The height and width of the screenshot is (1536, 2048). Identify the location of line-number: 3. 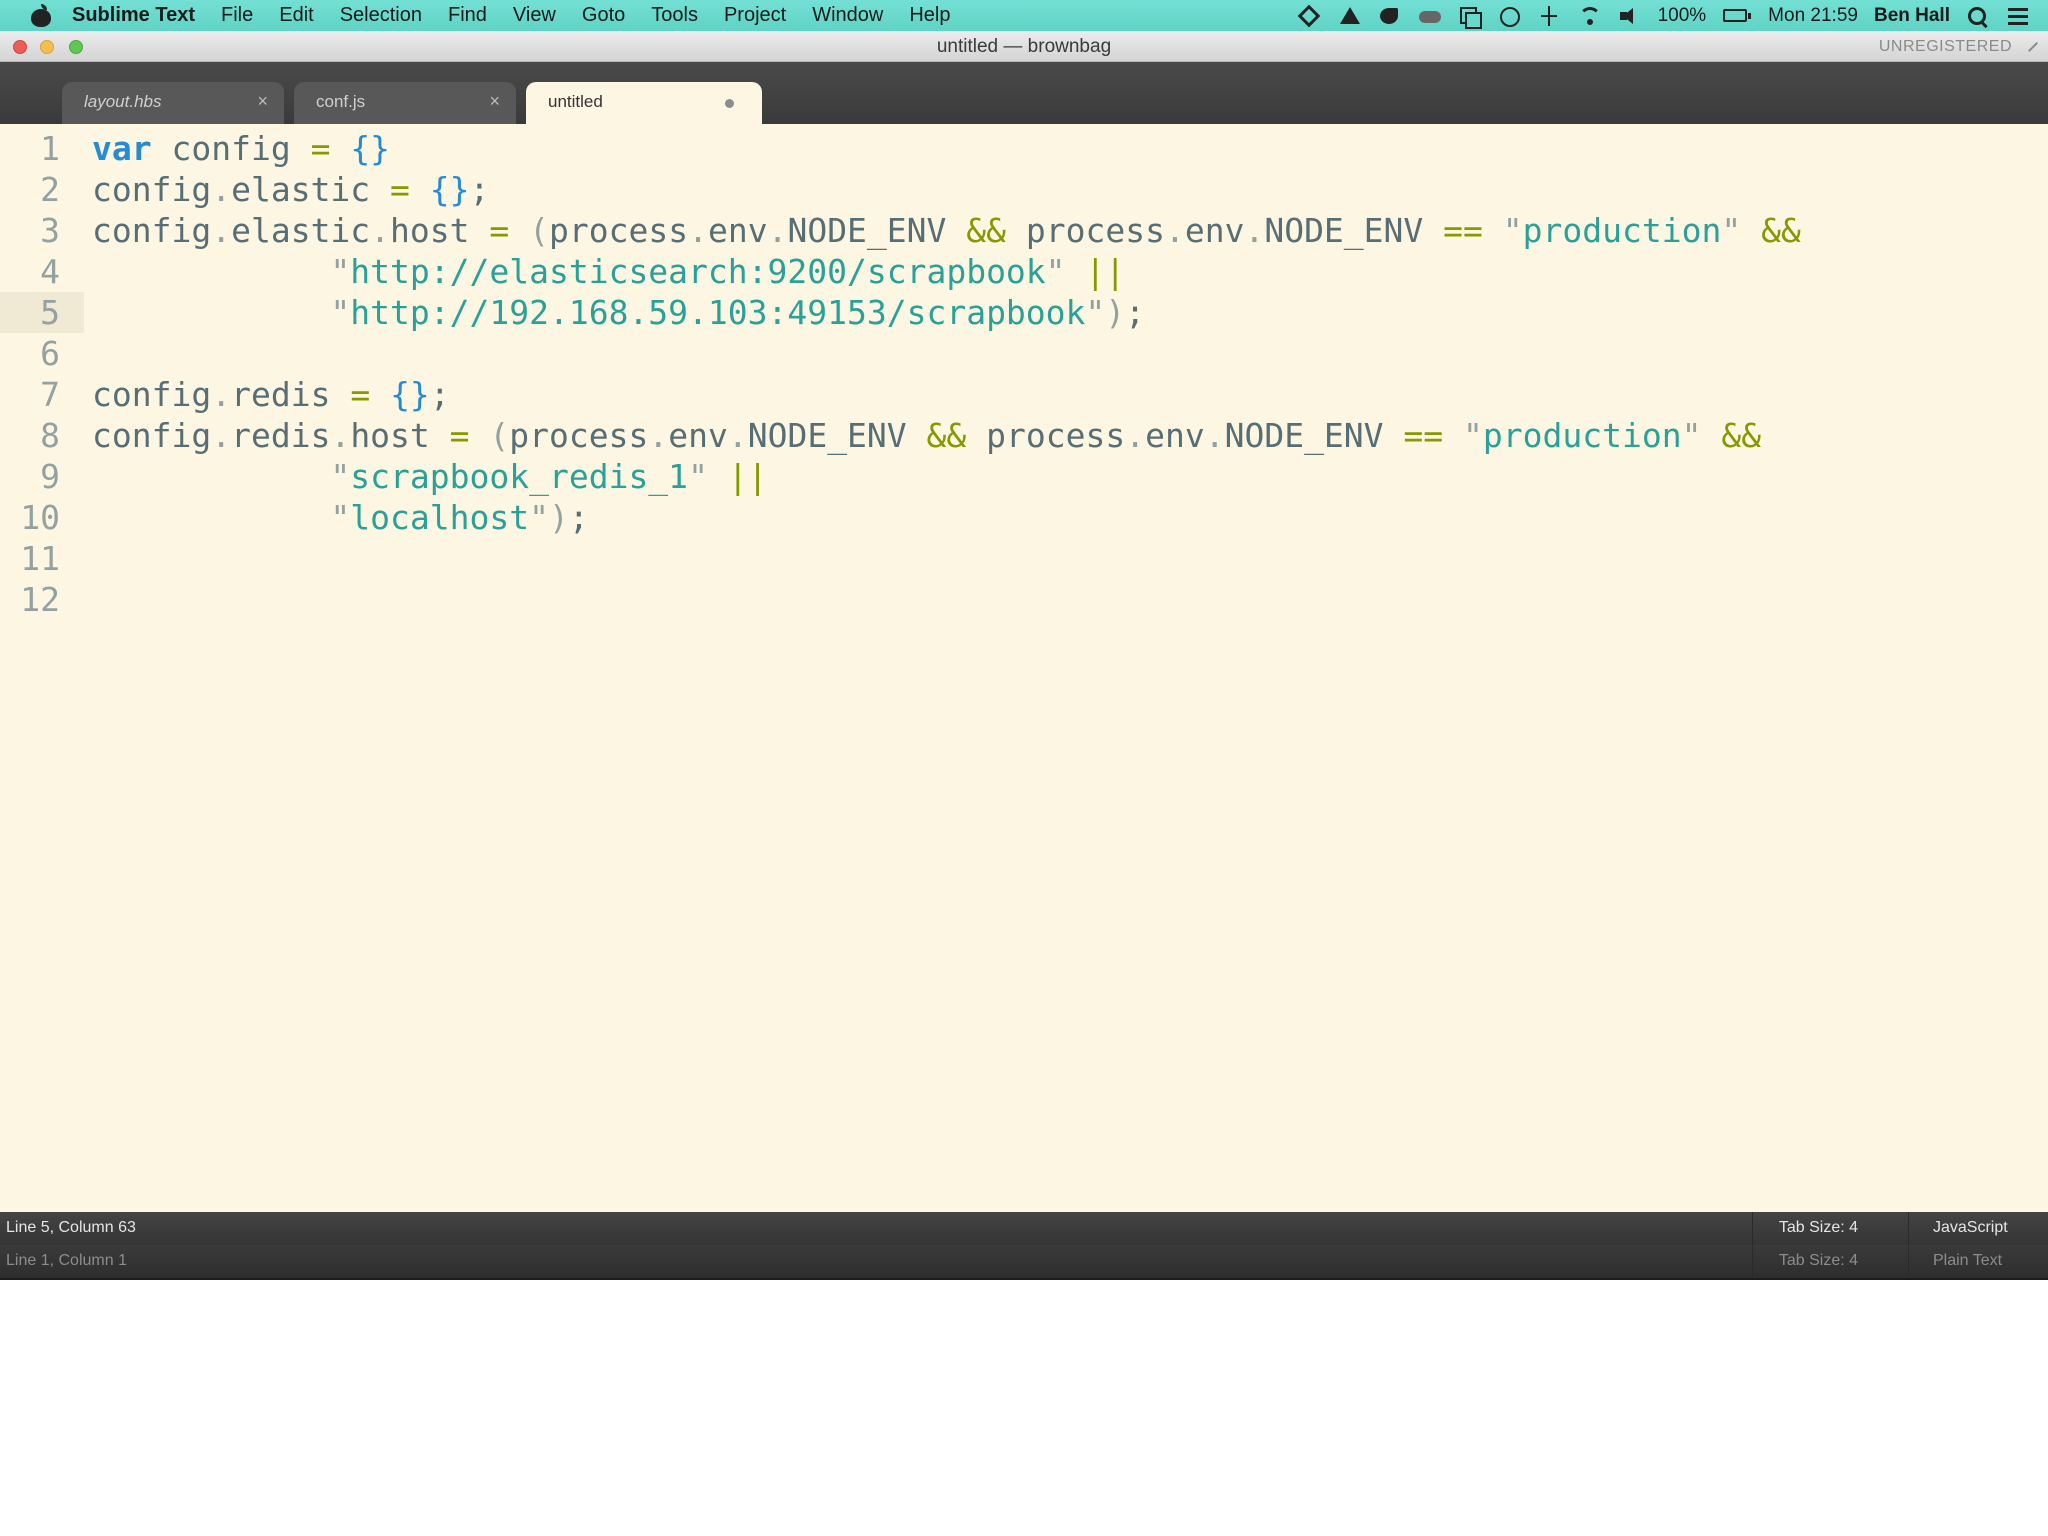
(30, 230).